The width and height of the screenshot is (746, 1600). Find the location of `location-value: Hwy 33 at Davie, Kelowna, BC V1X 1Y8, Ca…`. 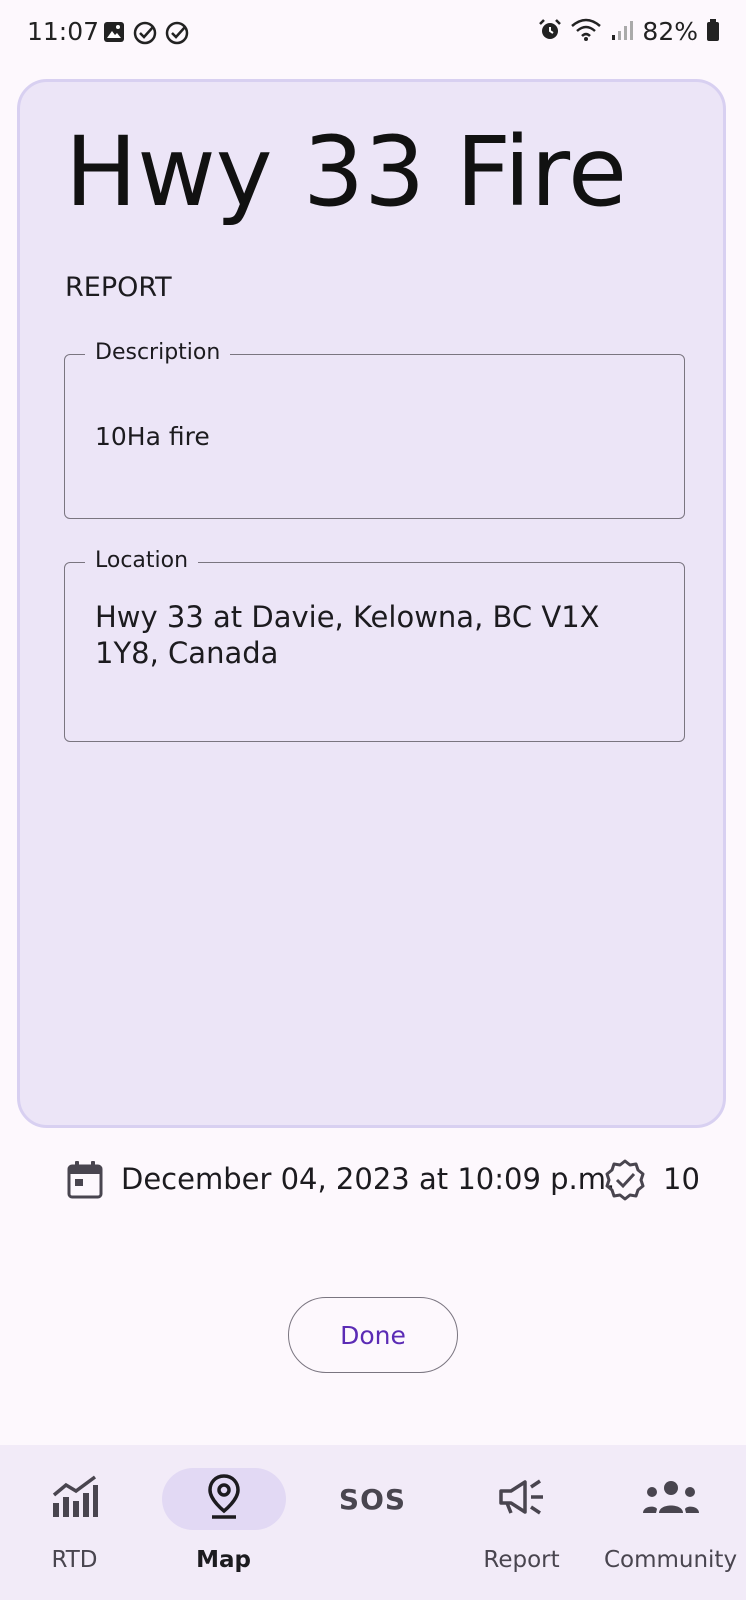

location-value: Hwy 33 at Davie, Kelowna, BC V1X 1Y8, Ca… is located at coordinates (347, 635).